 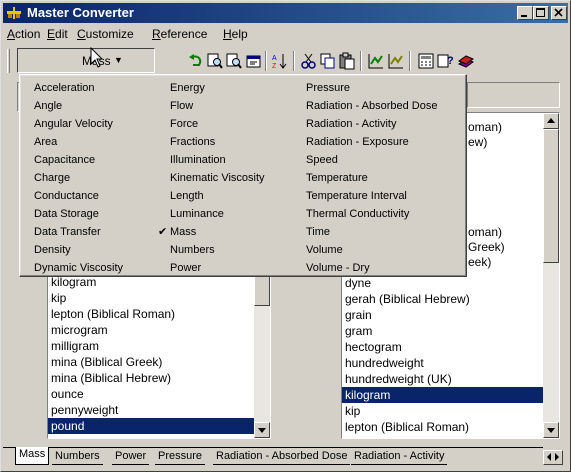 I want to click on category-menu-item: Thermal Conductivity, so click(x=357, y=214).